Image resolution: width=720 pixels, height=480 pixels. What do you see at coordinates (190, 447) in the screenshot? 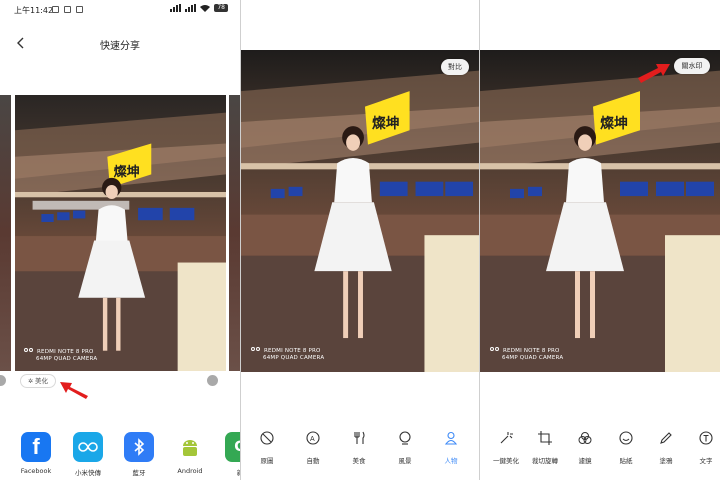
I see `android-icon` at bounding box center [190, 447].